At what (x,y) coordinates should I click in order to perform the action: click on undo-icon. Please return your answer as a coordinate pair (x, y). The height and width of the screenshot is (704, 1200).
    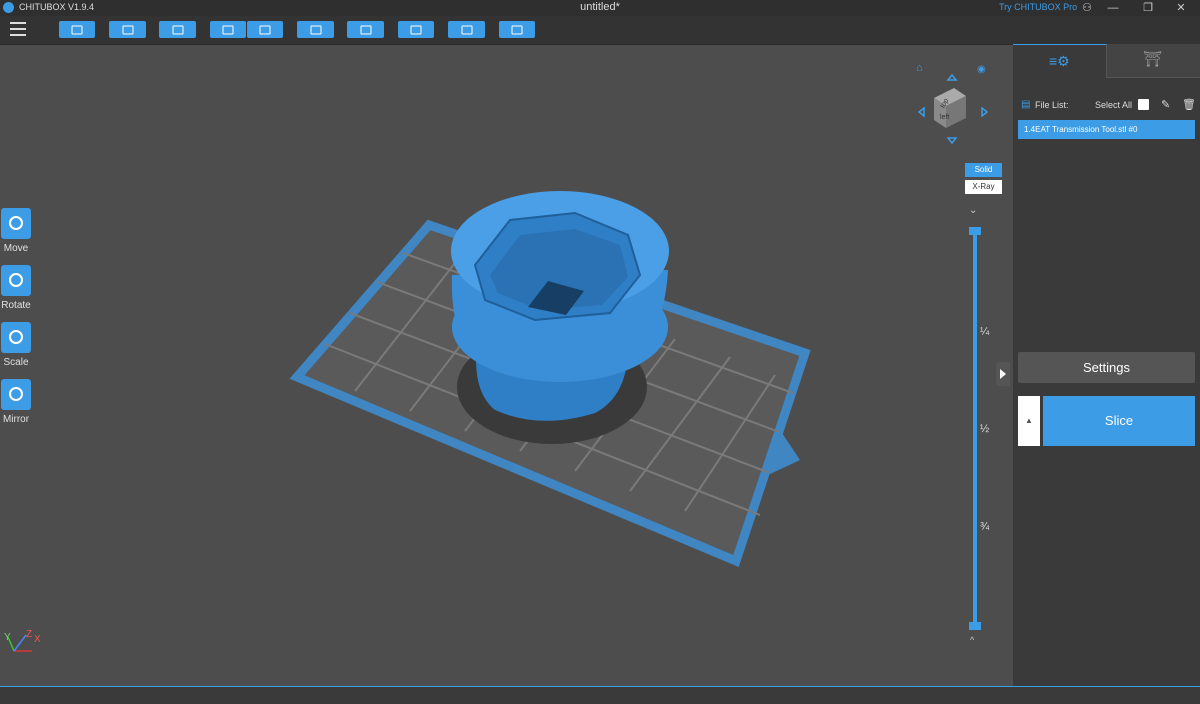
    Looking at the image, I should click on (228, 29).